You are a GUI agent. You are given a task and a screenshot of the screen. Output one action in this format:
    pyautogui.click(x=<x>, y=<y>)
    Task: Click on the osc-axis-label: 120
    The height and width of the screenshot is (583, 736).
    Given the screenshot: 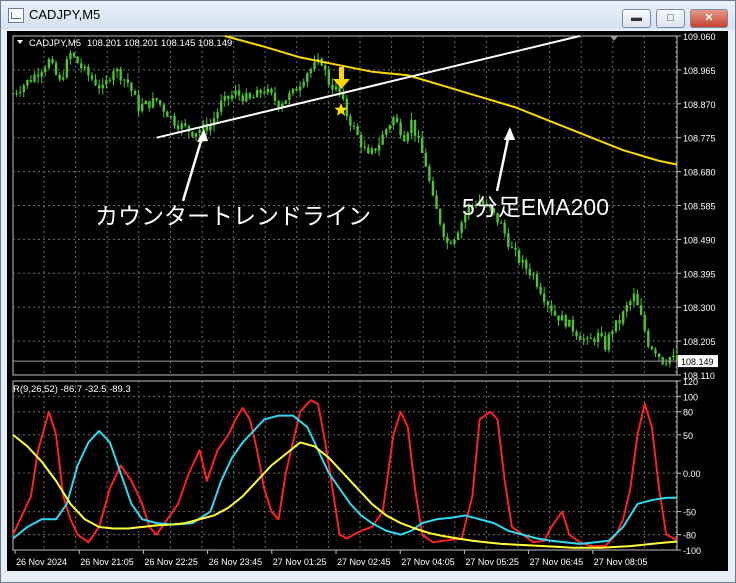 What is the action you would take?
    pyautogui.click(x=690, y=382)
    